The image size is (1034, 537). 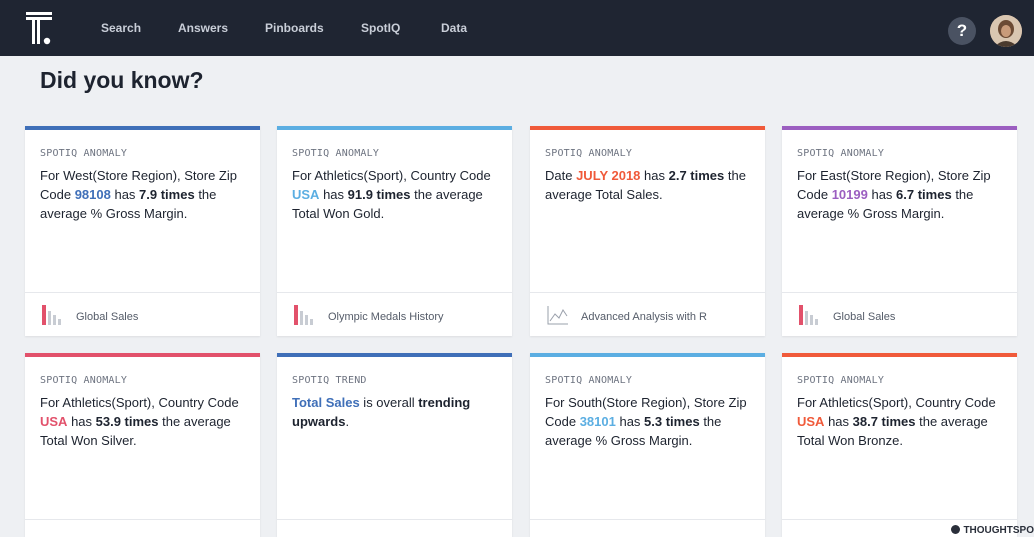 What do you see at coordinates (849, 194) in the screenshot?
I see `highlight-value: 10199` at bounding box center [849, 194].